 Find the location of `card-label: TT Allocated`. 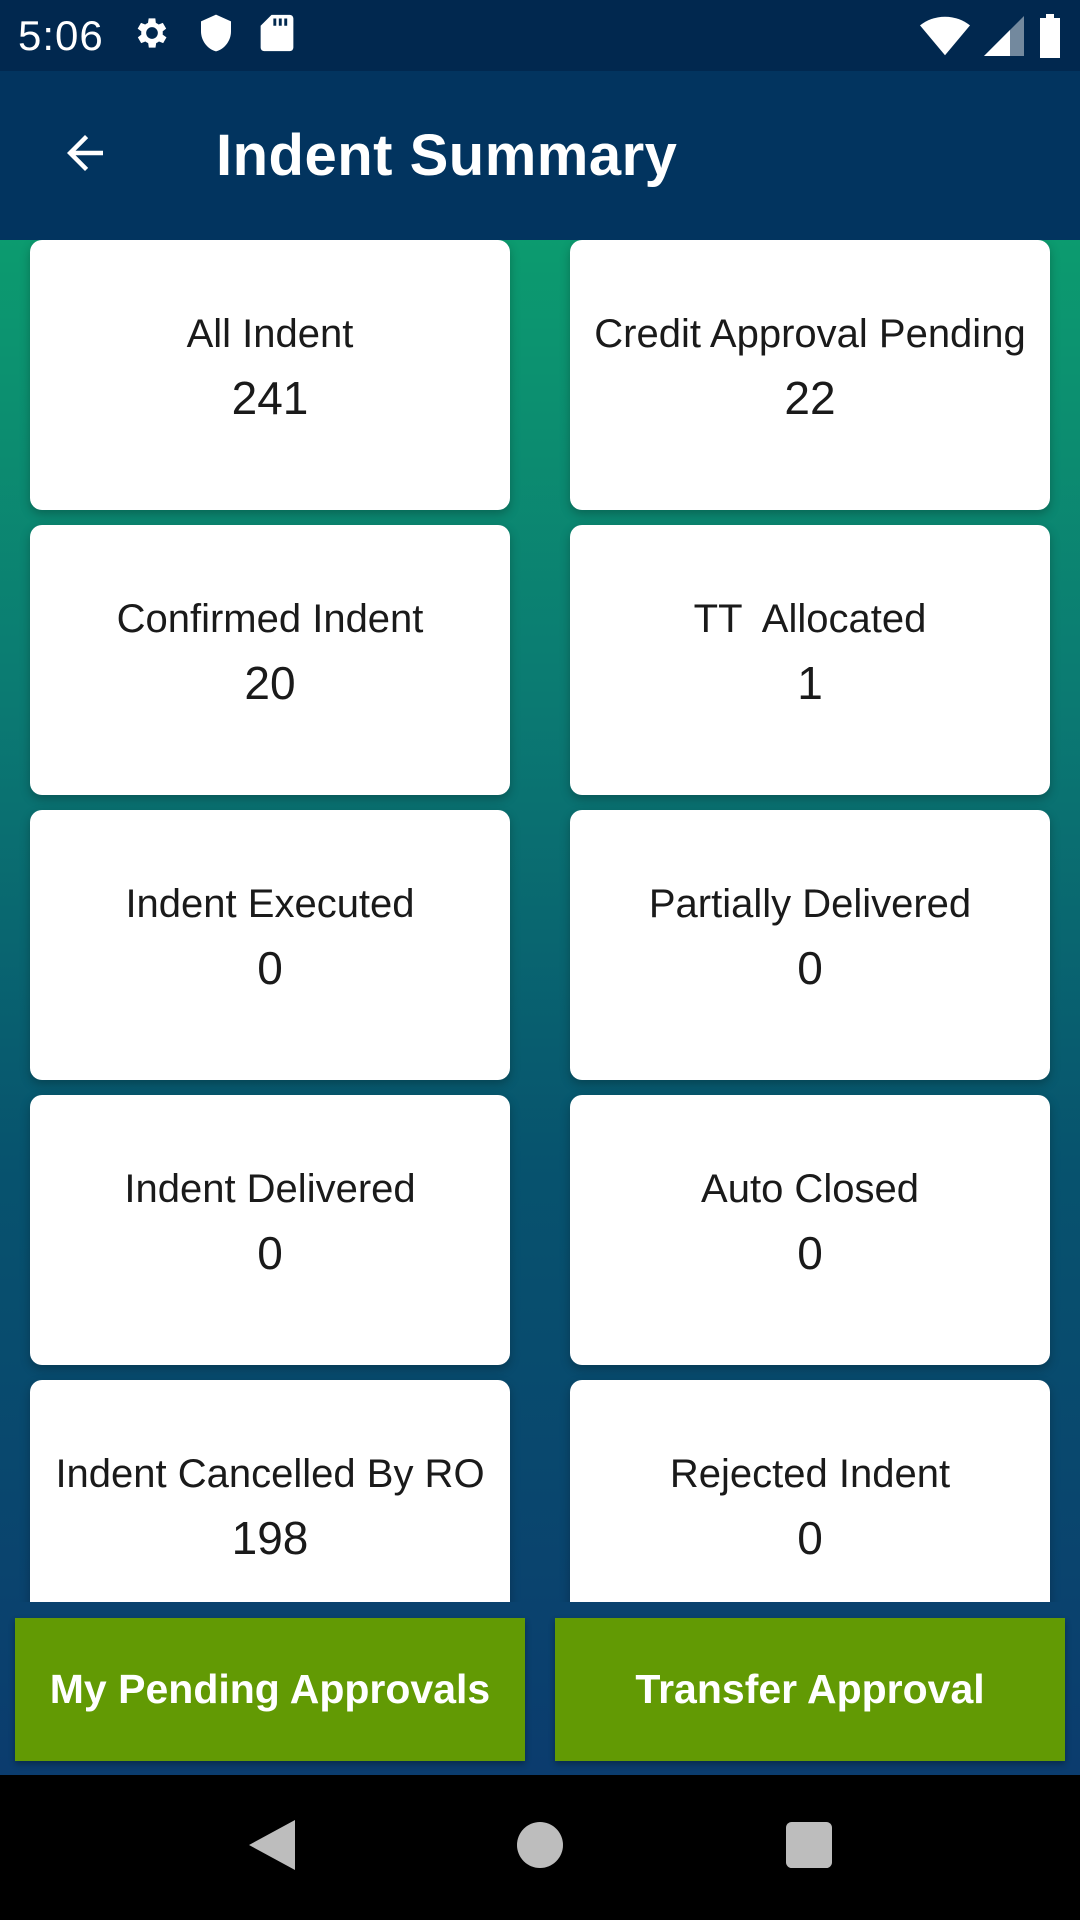

card-label: TT Allocated is located at coordinates (810, 619).